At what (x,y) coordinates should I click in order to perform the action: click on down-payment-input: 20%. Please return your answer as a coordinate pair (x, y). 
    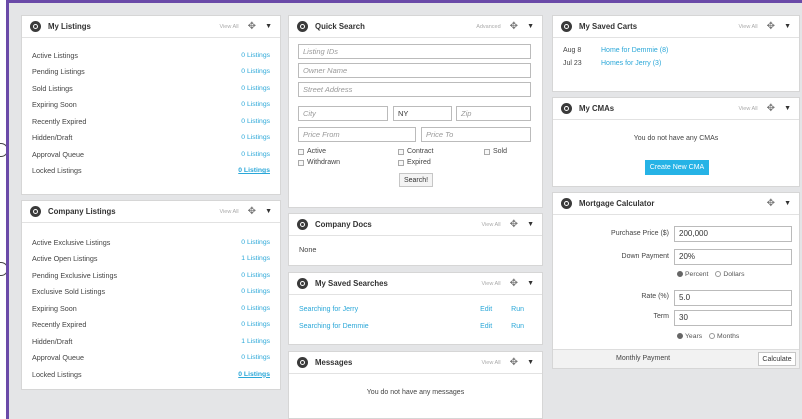
    Looking at the image, I should click on (733, 257).